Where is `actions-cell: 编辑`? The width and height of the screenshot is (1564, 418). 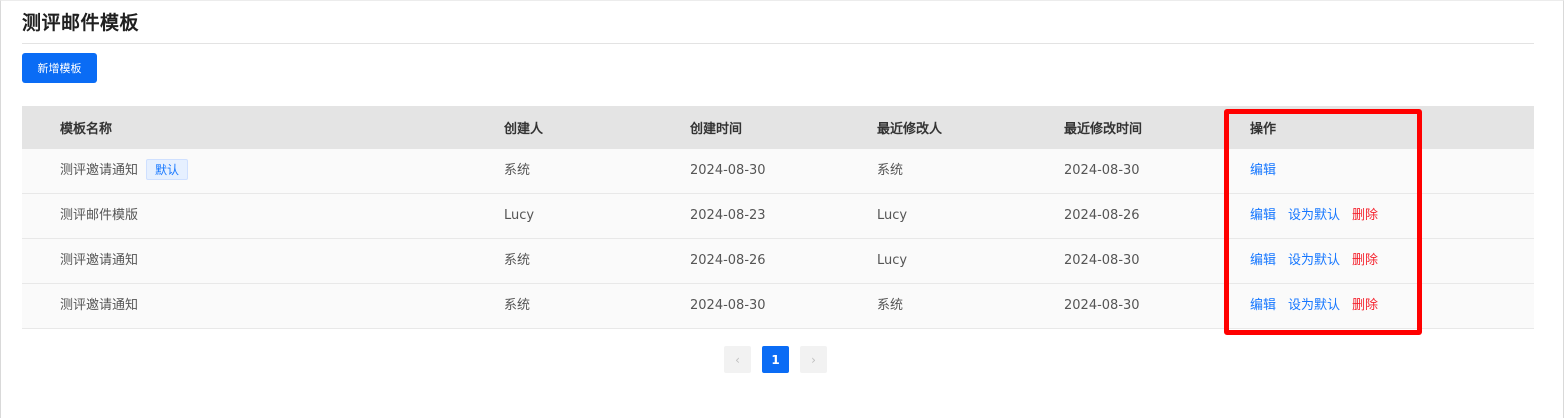
actions-cell: 编辑 is located at coordinates (1269, 171).